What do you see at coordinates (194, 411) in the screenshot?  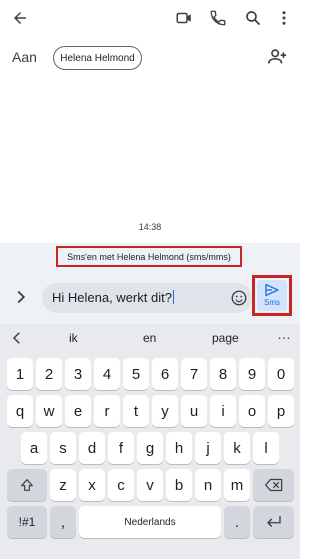 I see `key-u: u` at bounding box center [194, 411].